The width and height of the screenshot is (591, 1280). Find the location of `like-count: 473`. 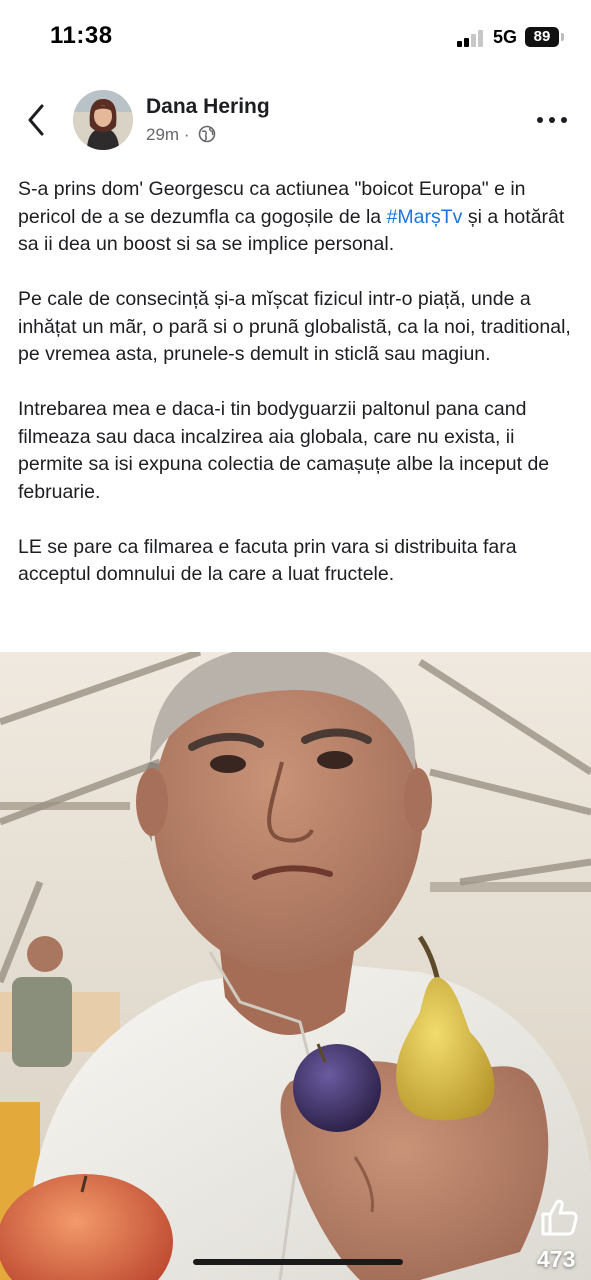

like-count: 473 is located at coordinates (556, 1259).